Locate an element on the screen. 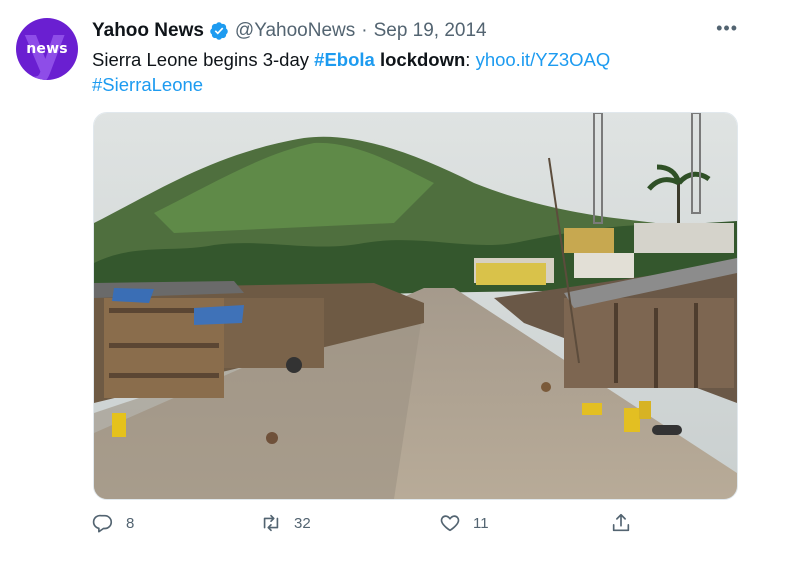  reply-count: 8 is located at coordinates (130, 523).